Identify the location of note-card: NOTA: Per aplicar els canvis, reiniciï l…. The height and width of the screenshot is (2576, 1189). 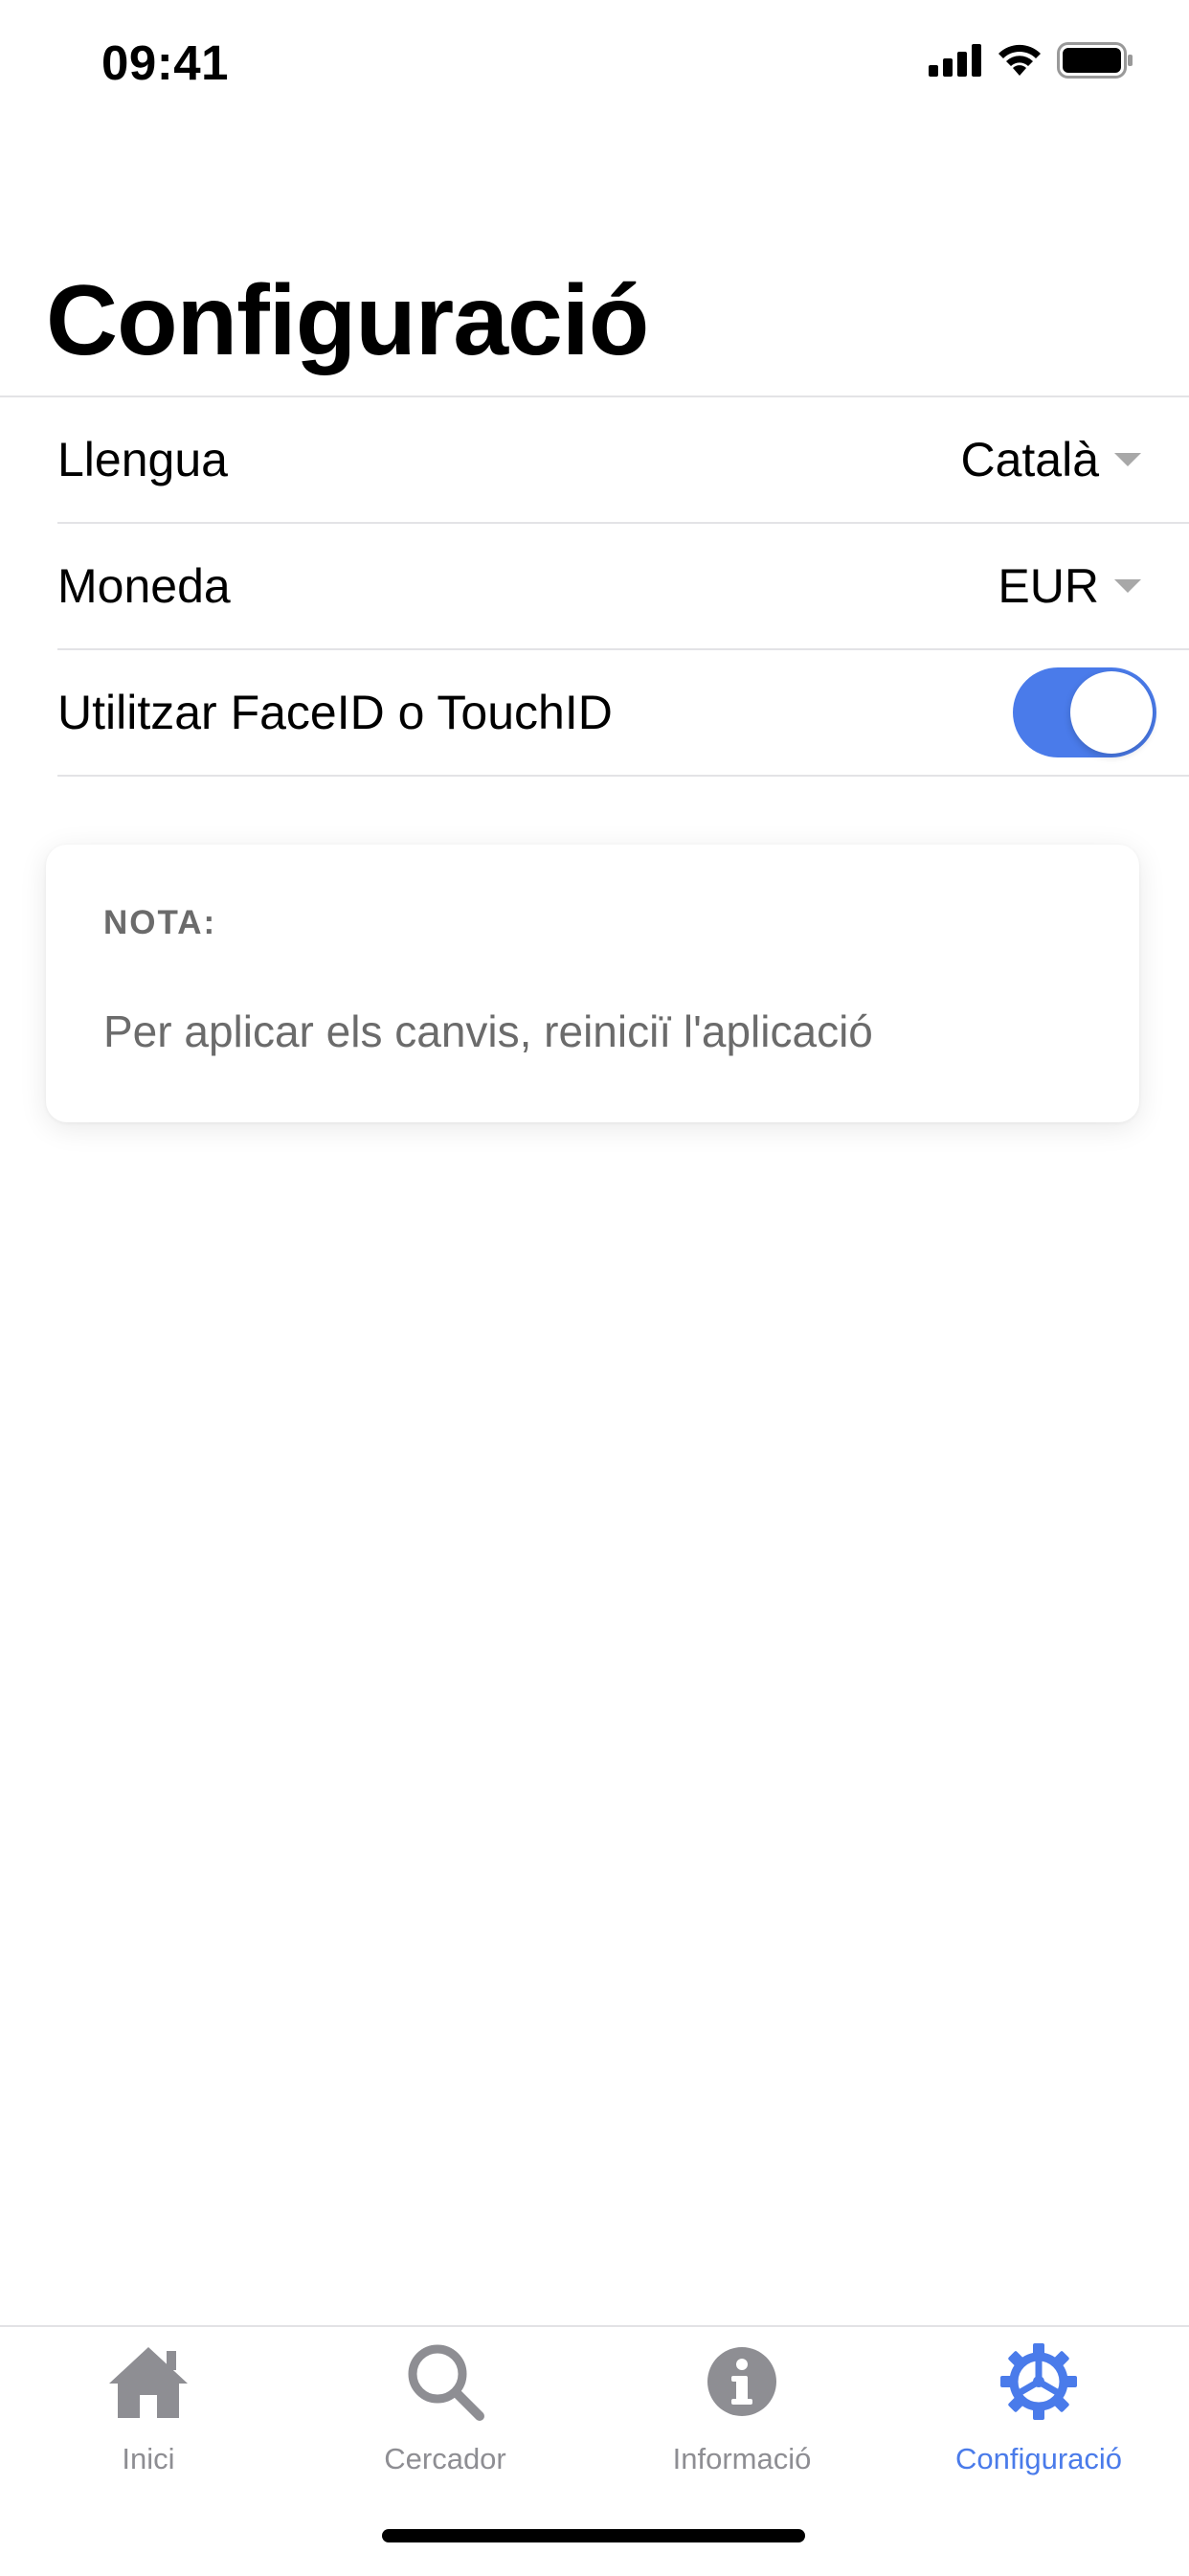
(592, 983).